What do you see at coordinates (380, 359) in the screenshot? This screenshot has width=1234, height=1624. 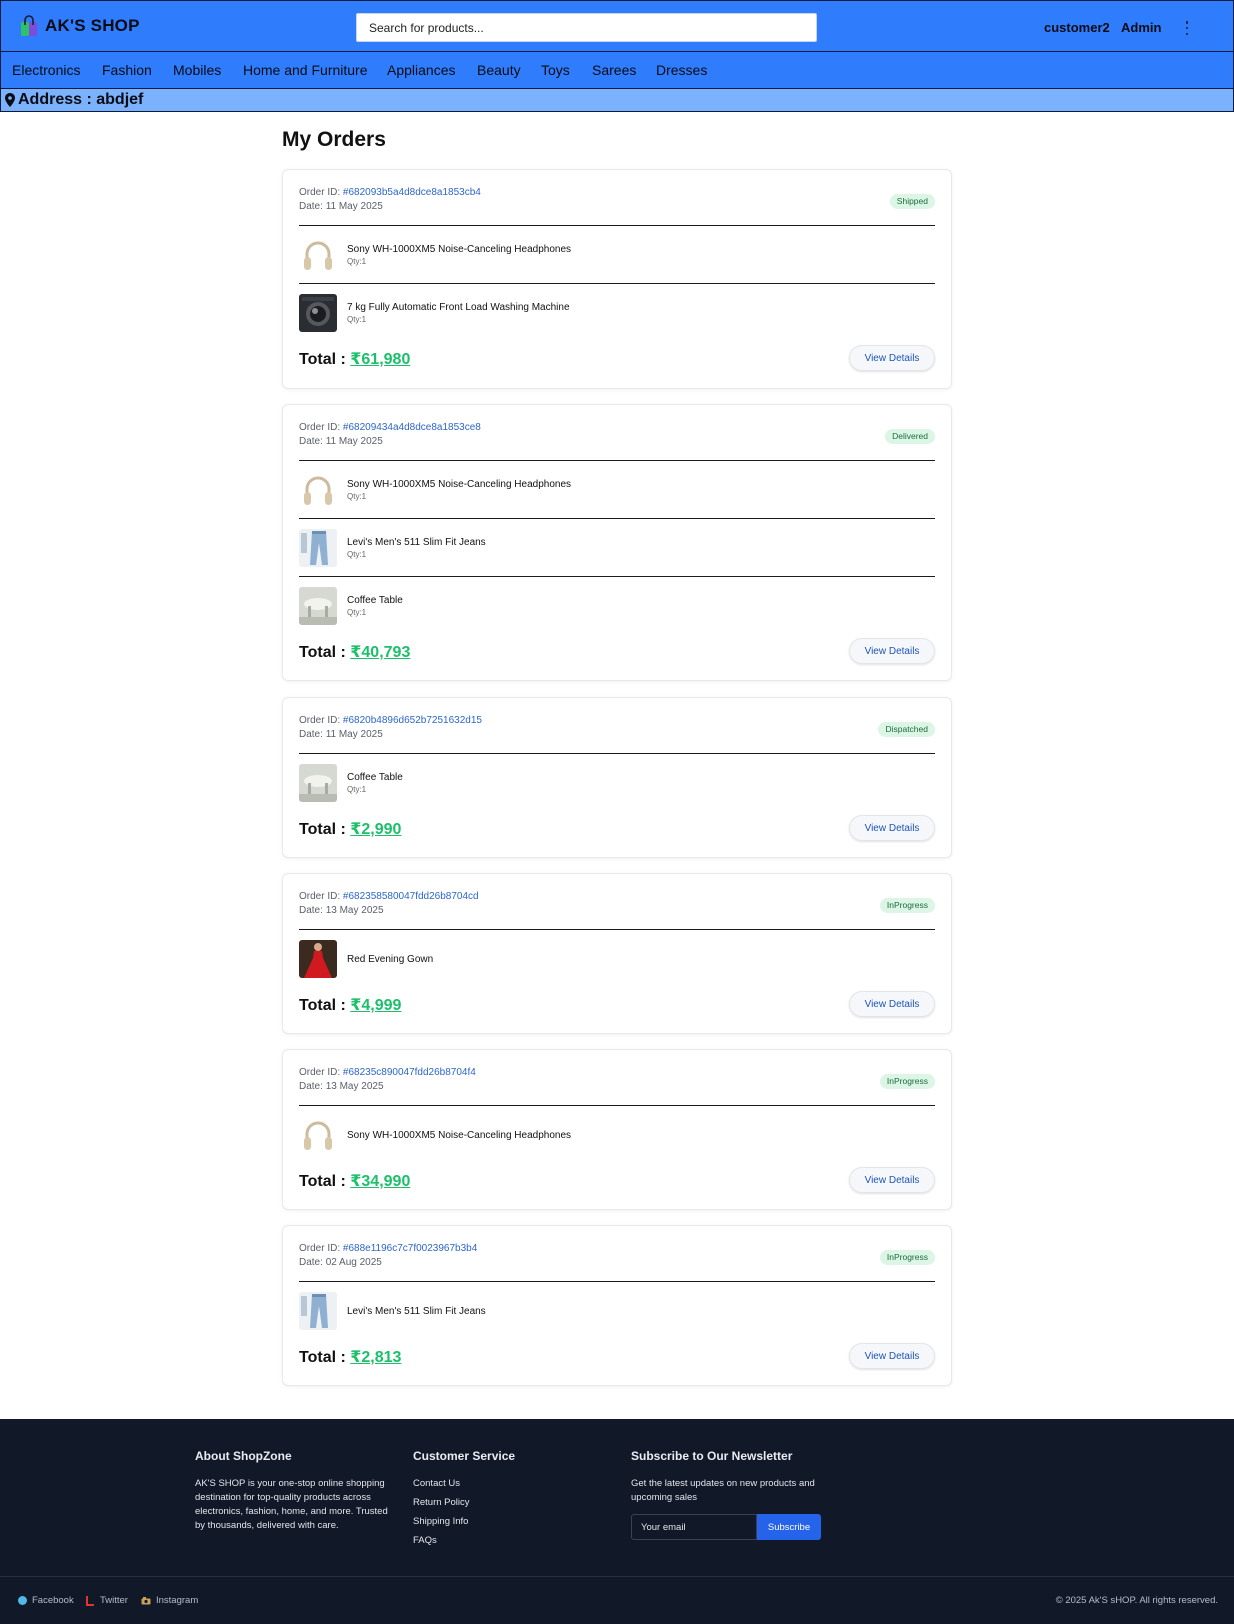 I see `total-amount: ₹61,980` at bounding box center [380, 359].